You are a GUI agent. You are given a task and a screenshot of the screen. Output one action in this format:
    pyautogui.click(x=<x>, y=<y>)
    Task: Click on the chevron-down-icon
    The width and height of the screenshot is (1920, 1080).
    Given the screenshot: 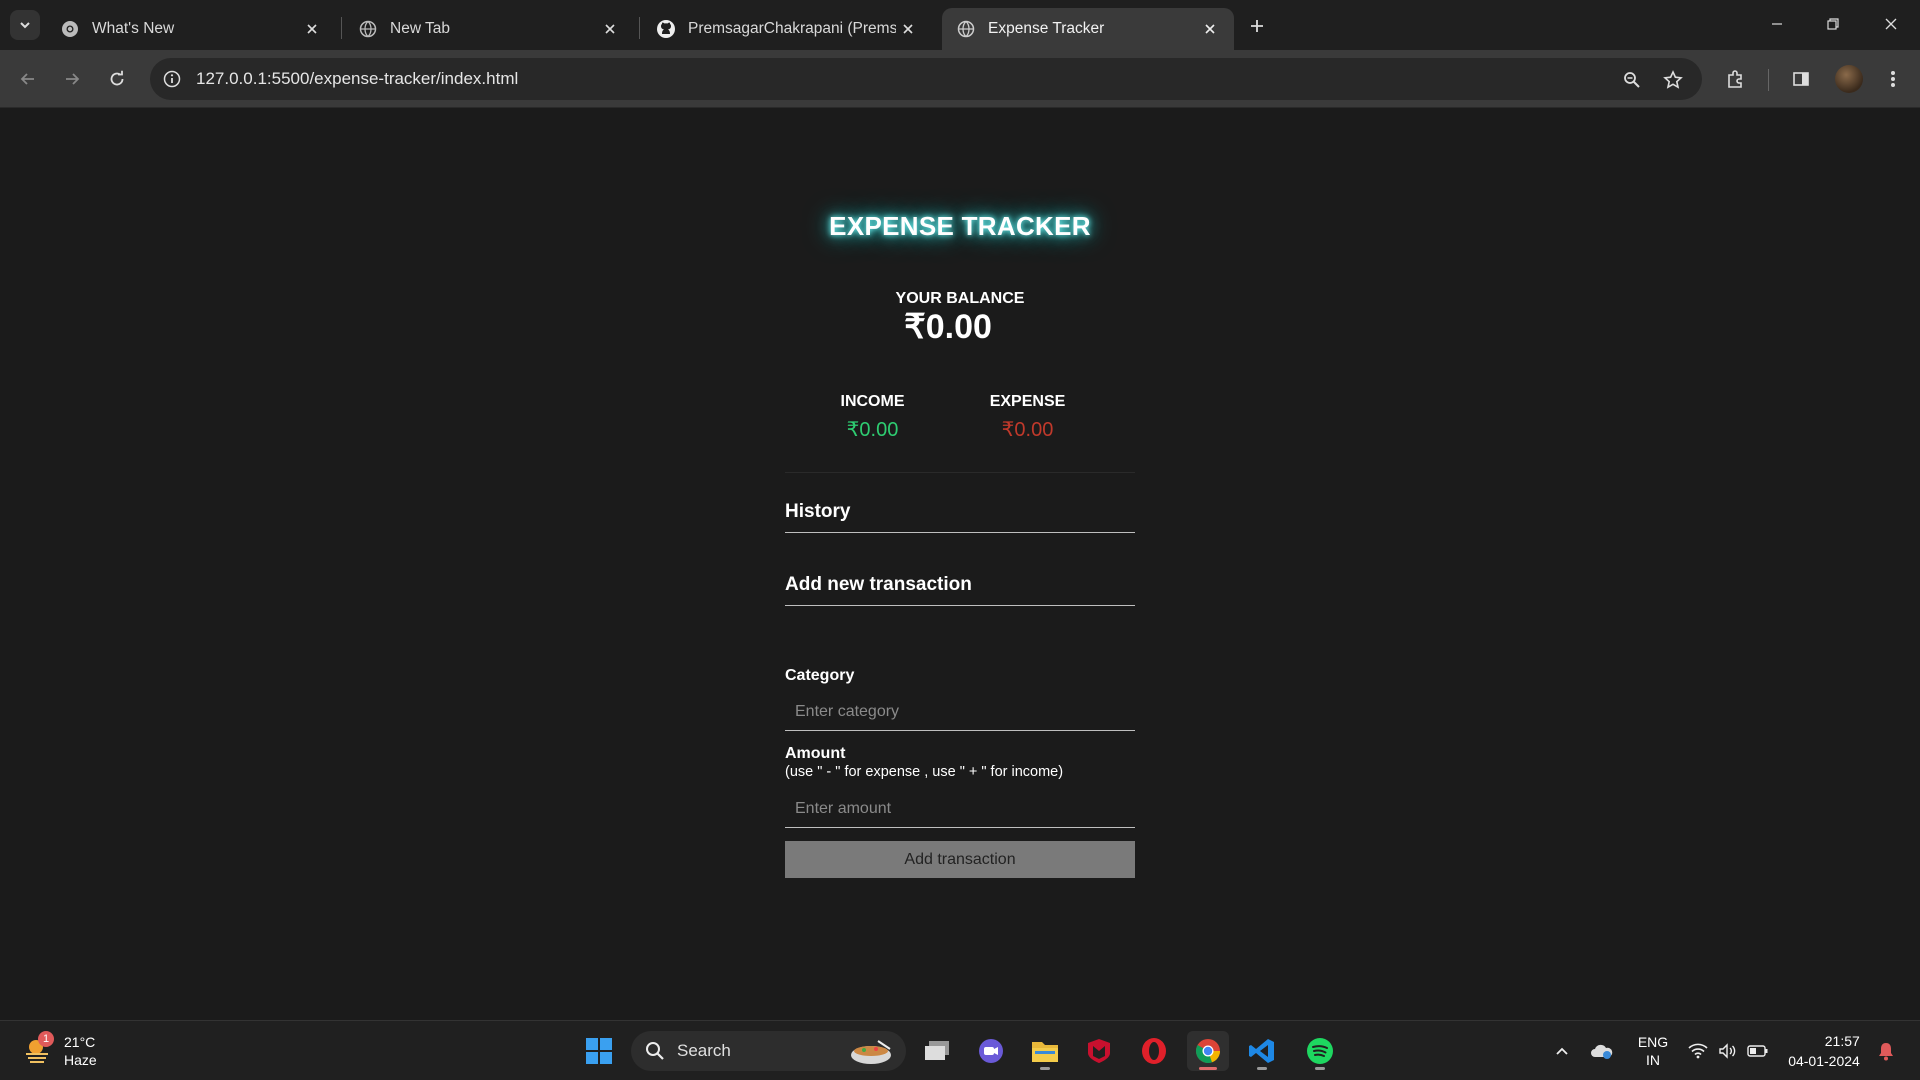 What is the action you would take?
    pyautogui.click(x=25, y=25)
    